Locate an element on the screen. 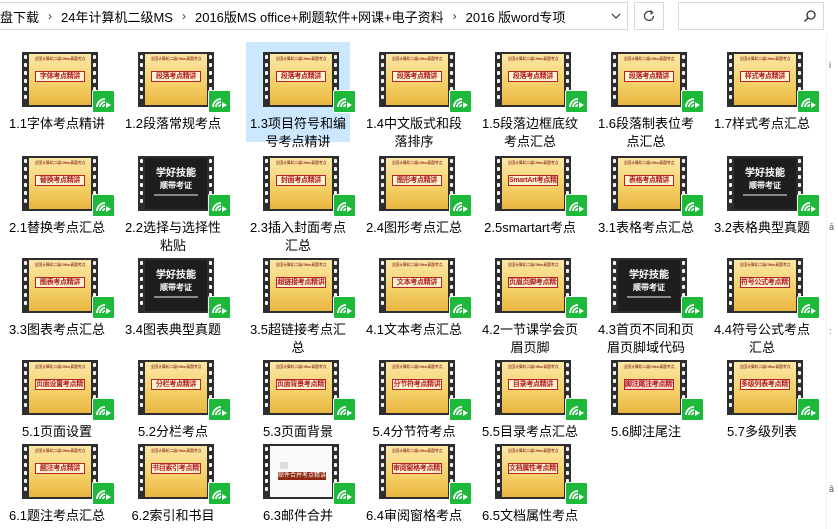 This screenshot has height=529, width=838. file-item: 全国计算机二级Office真题考点 多级列表考点精讲 5.7多级列表 is located at coordinates (765, 394).